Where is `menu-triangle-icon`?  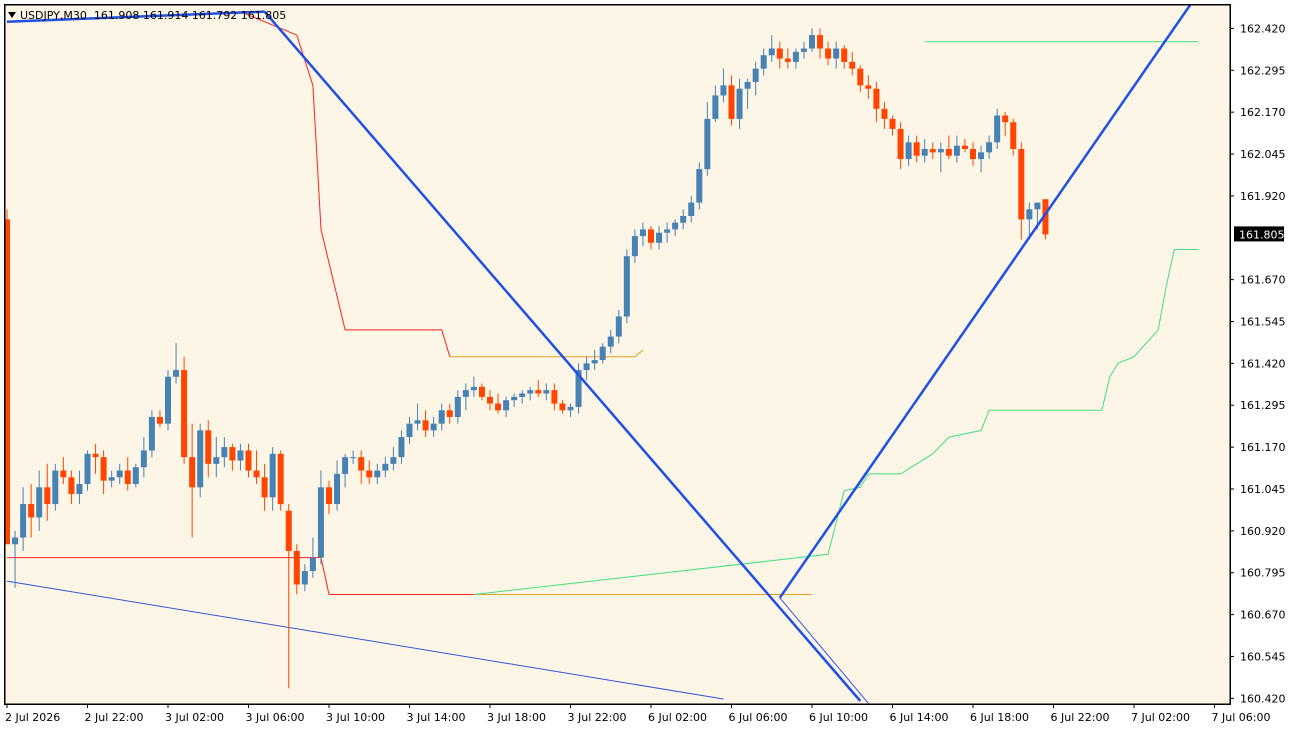 menu-triangle-icon is located at coordinates (12, 15).